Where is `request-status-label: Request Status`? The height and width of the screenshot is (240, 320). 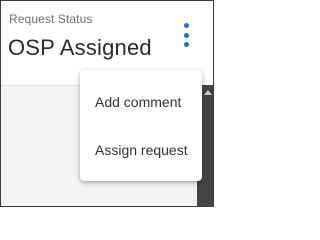
request-status-label: Request Status is located at coordinates (51, 19).